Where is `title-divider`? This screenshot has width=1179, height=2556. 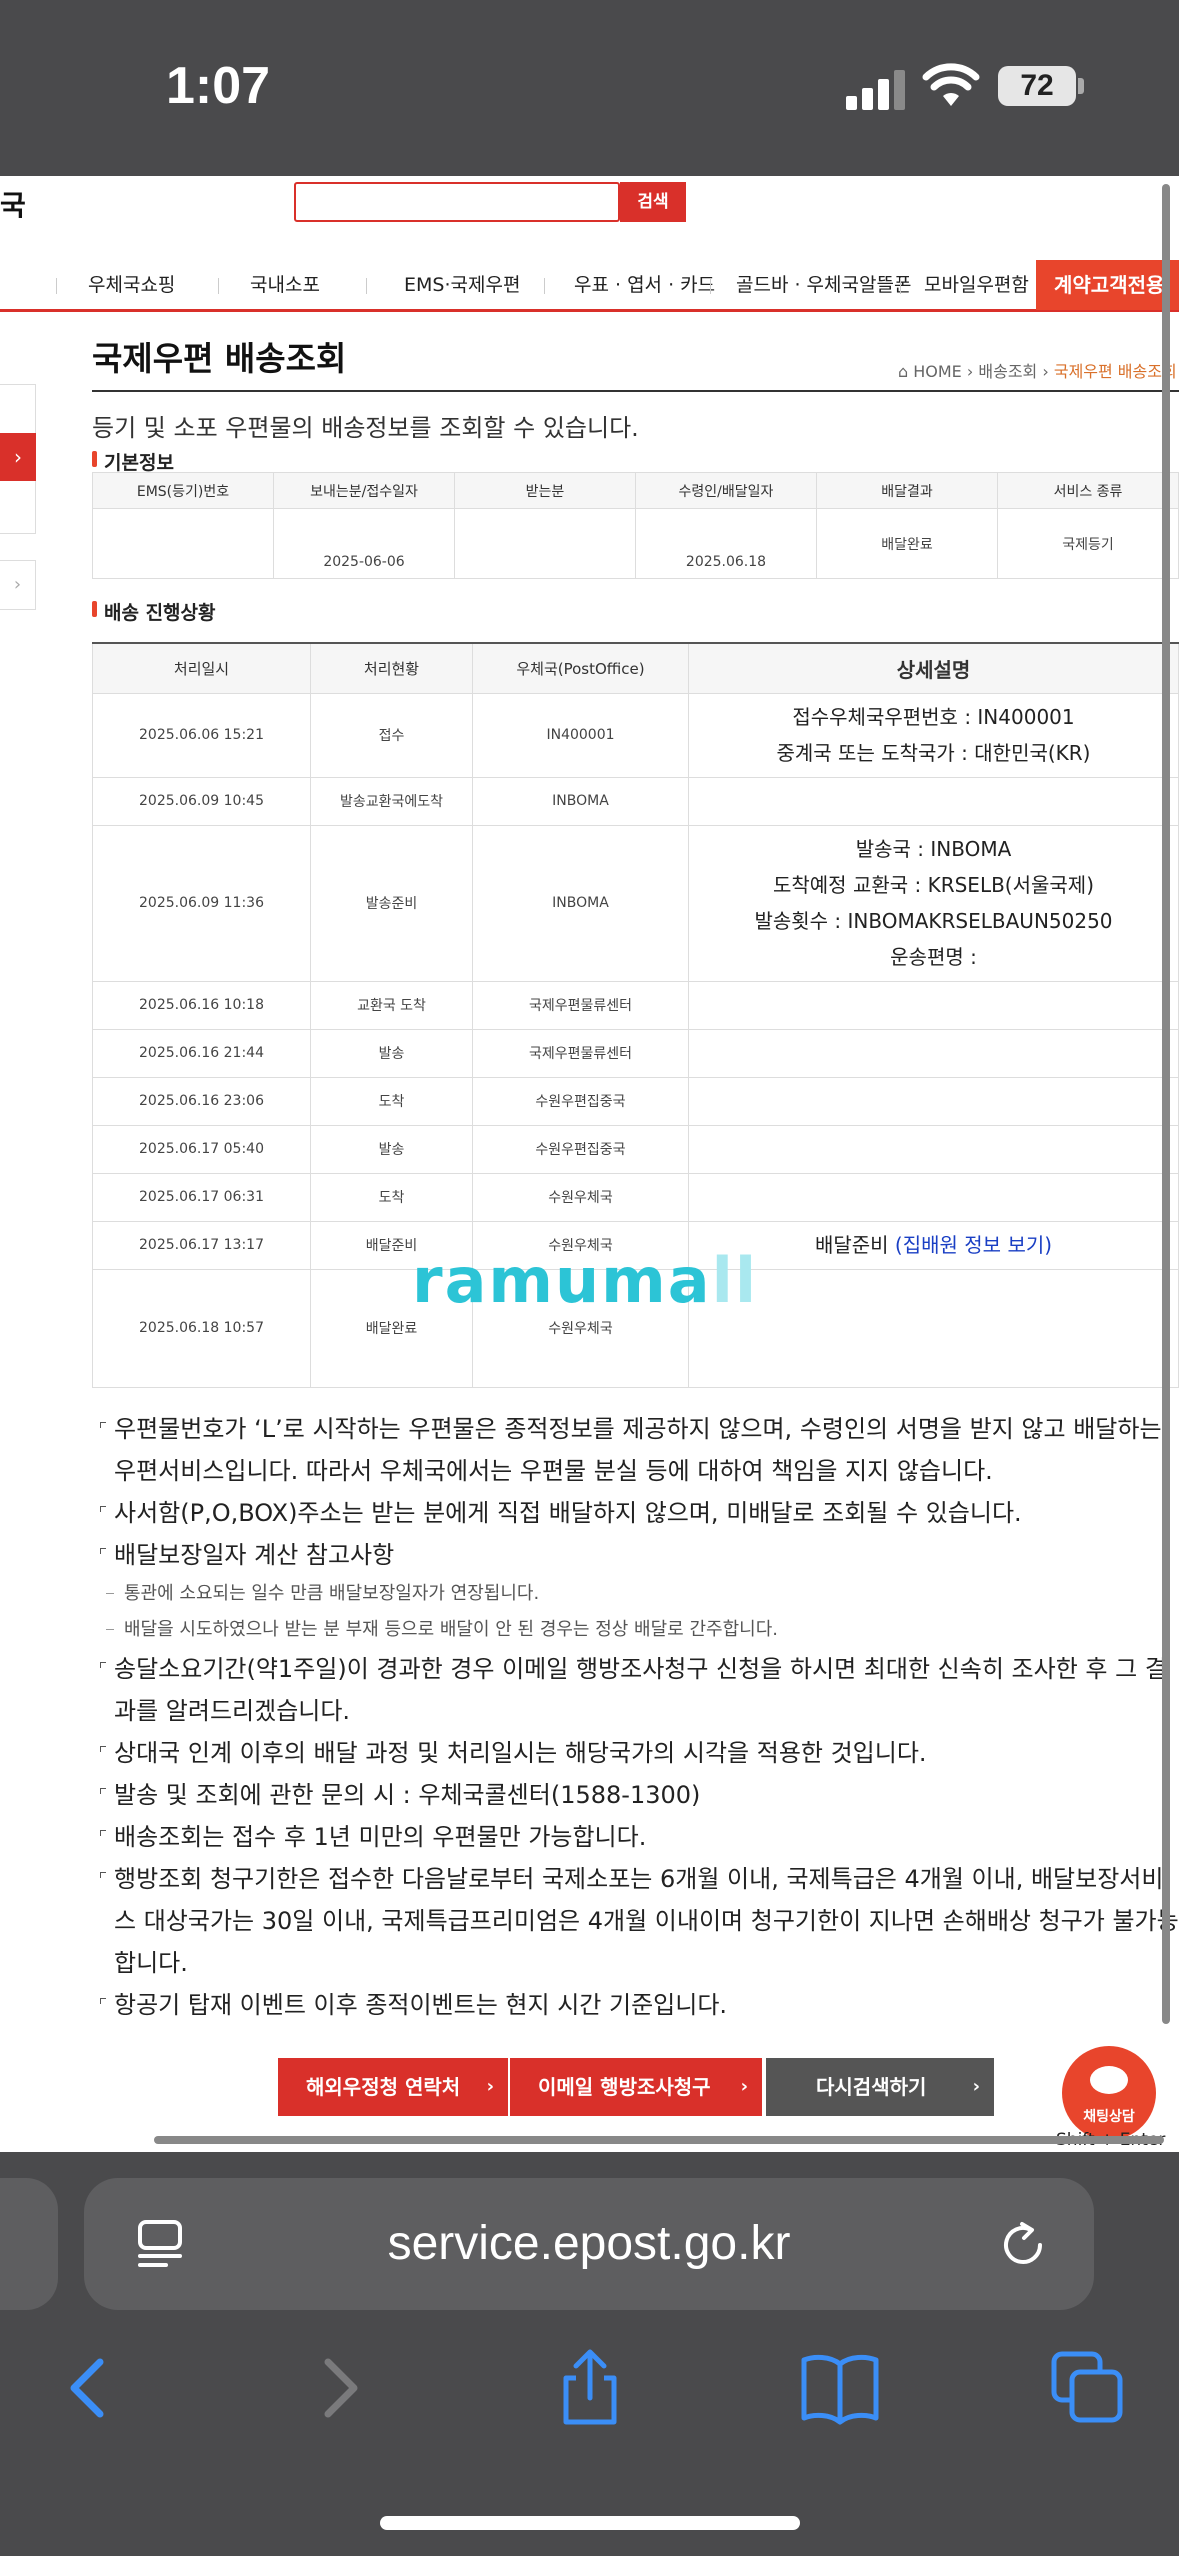 title-divider is located at coordinates (635, 391).